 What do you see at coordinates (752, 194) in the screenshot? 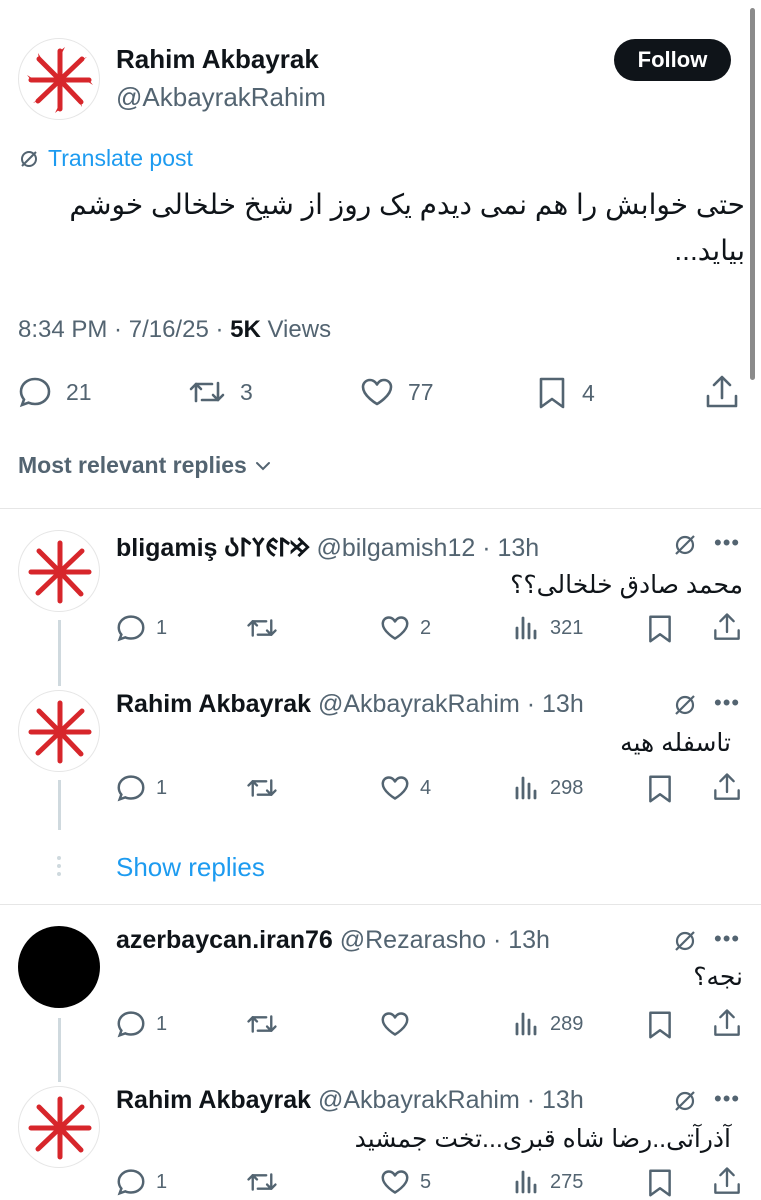
I see `scrollbar` at bounding box center [752, 194].